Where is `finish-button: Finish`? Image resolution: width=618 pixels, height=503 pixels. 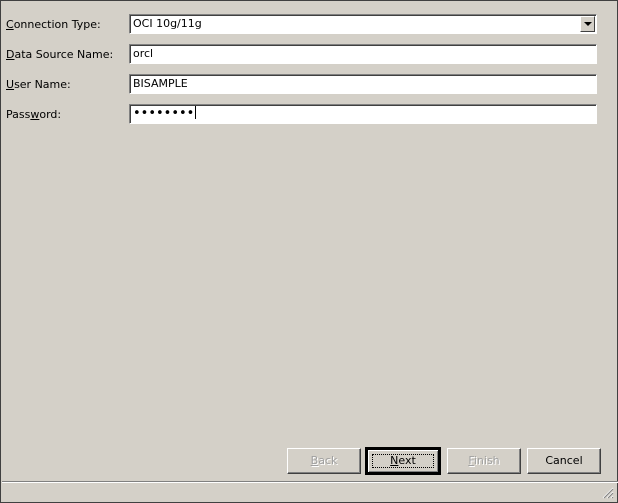 finish-button: Finish is located at coordinates (484, 461).